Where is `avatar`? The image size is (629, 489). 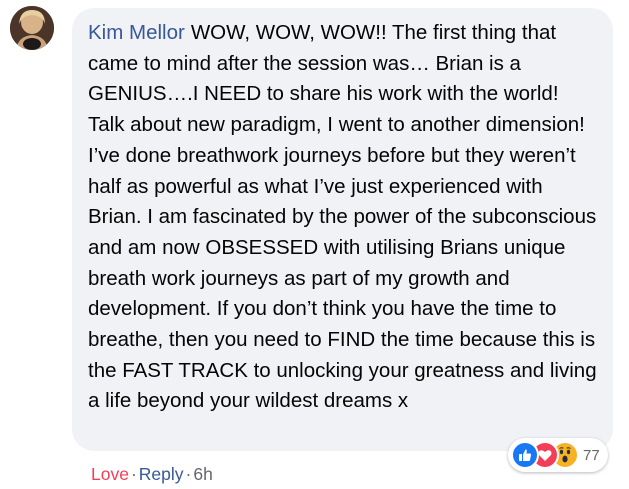 avatar is located at coordinates (32, 28).